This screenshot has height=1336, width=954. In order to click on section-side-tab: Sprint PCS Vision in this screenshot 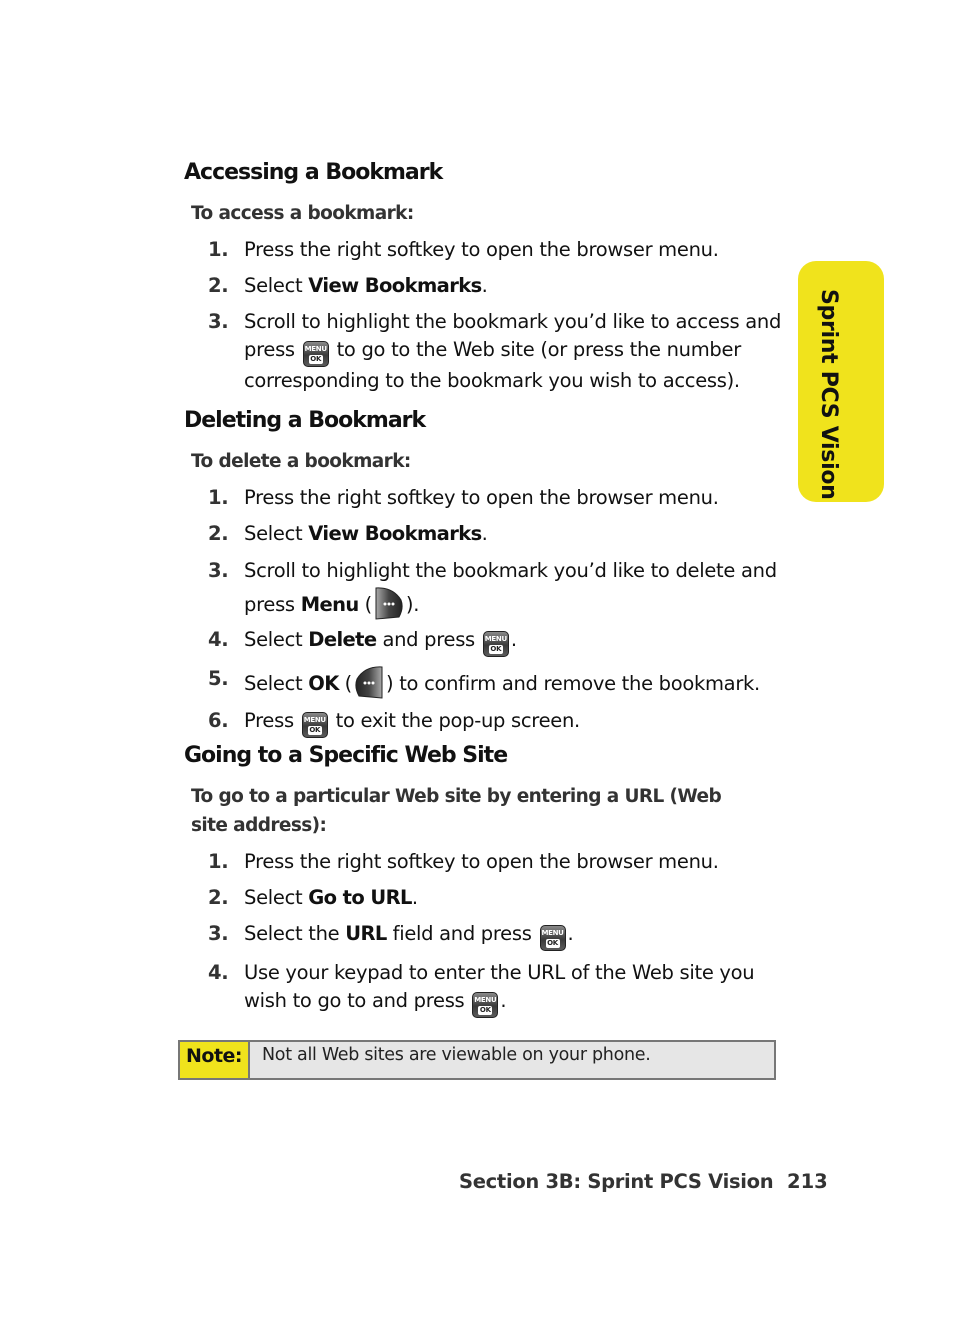, I will do `click(841, 381)`.